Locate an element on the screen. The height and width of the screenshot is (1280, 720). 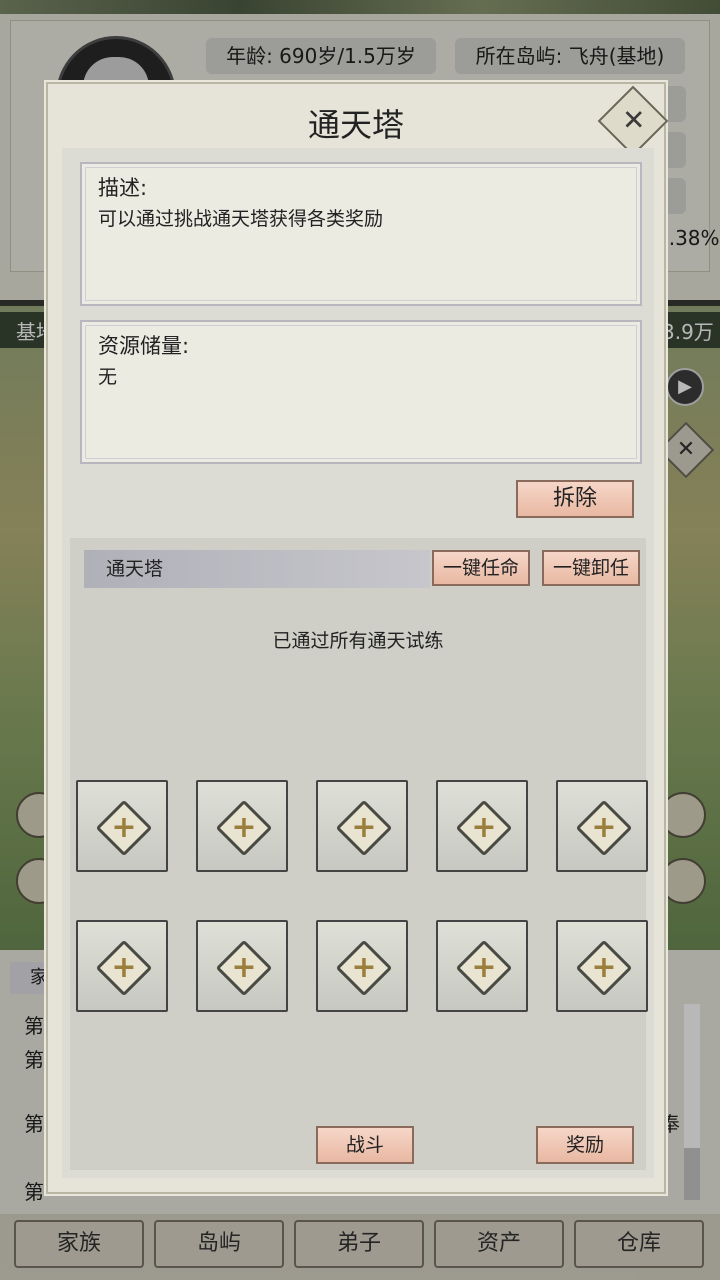
fight-button: 战斗 is located at coordinates (365, 1145).